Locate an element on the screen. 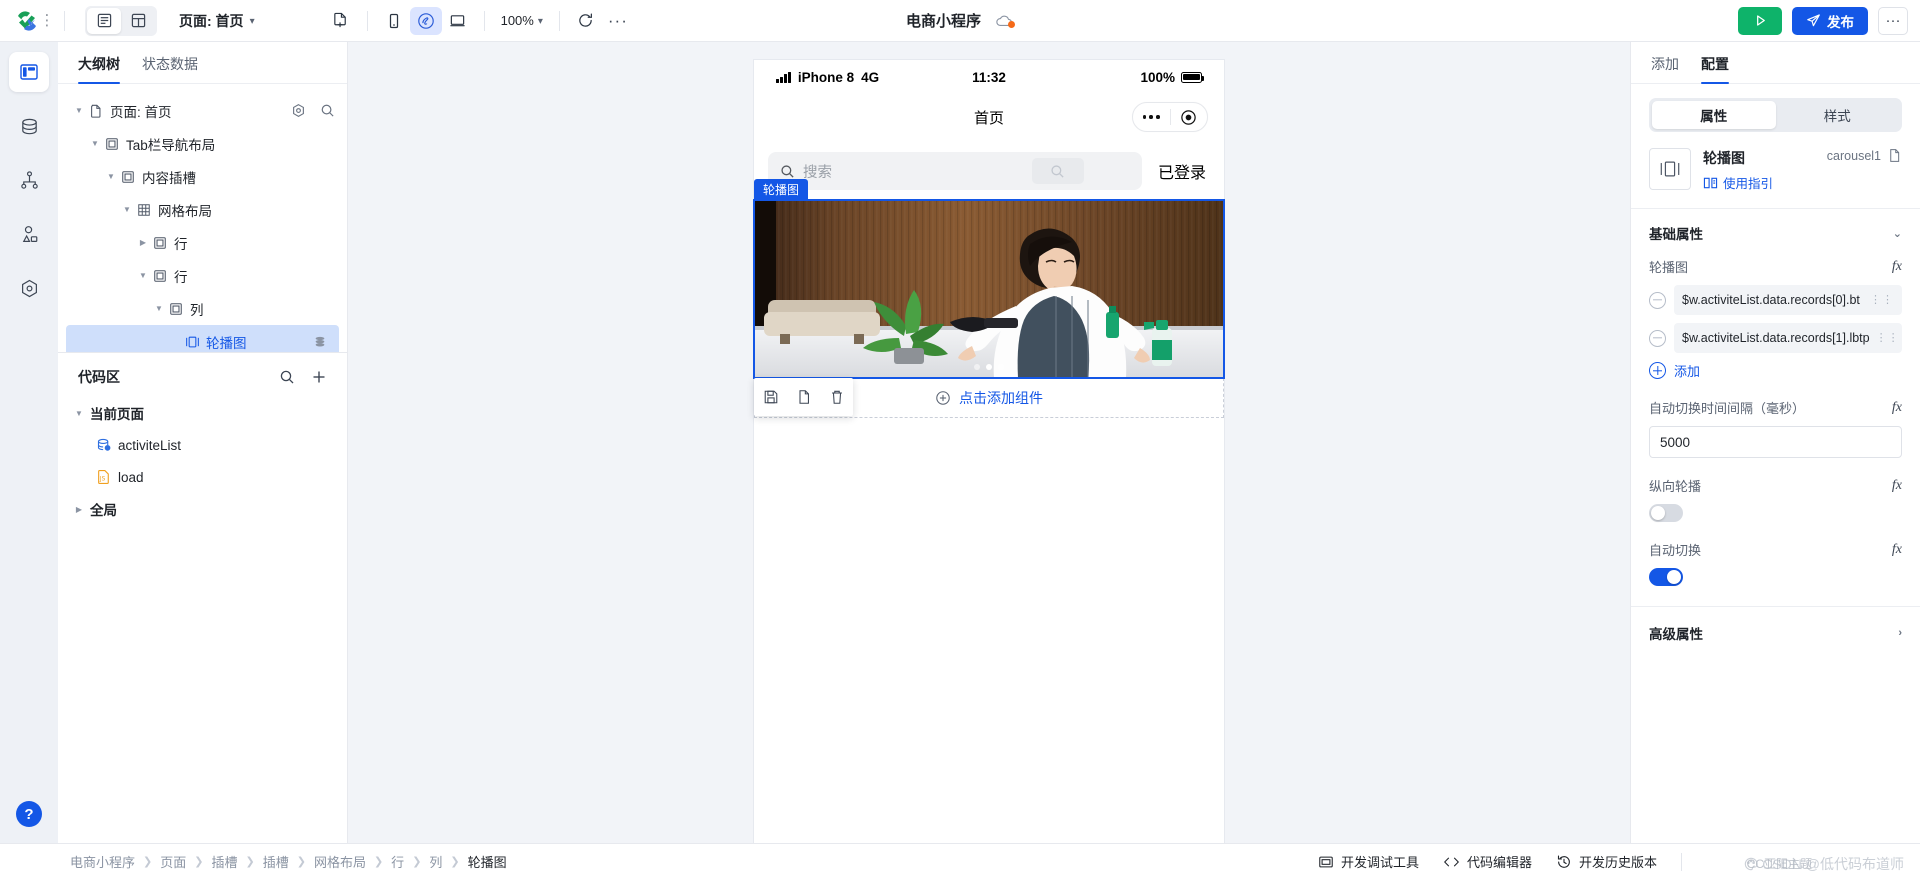  sidebar-item-components is located at coordinates (29, 234).